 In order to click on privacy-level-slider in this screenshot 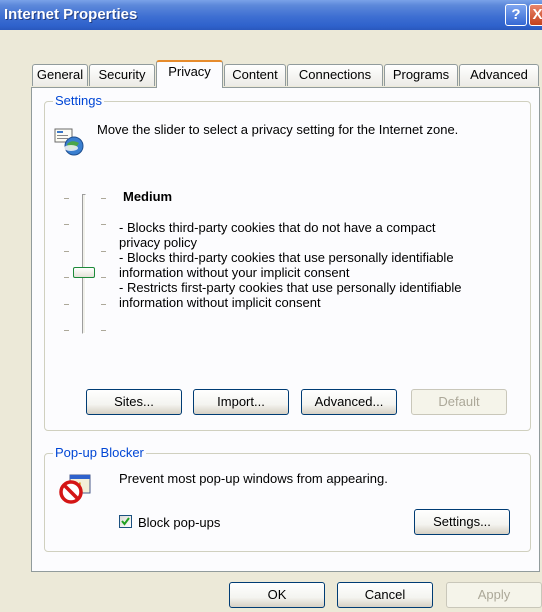, I will do `click(85, 264)`.